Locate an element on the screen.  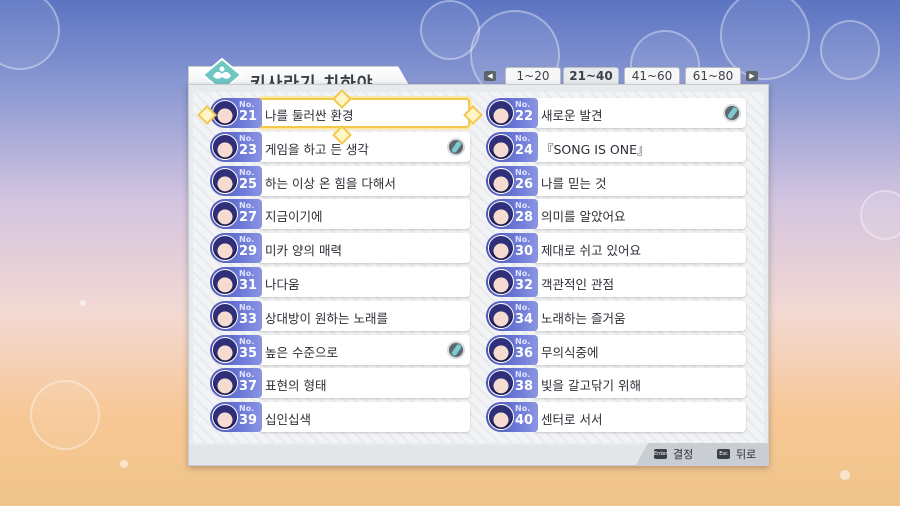
enter-key-icon: Enter is located at coordinates (661, 454).